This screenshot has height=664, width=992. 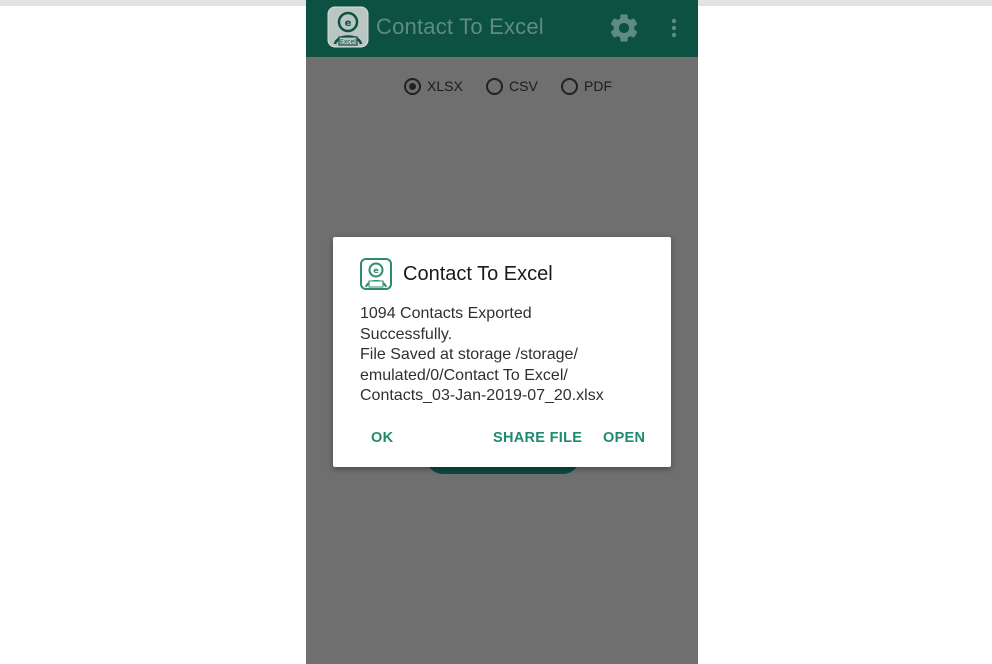 I want to click on dialog-title: Contact To Excel, so click(x=478, y=274).